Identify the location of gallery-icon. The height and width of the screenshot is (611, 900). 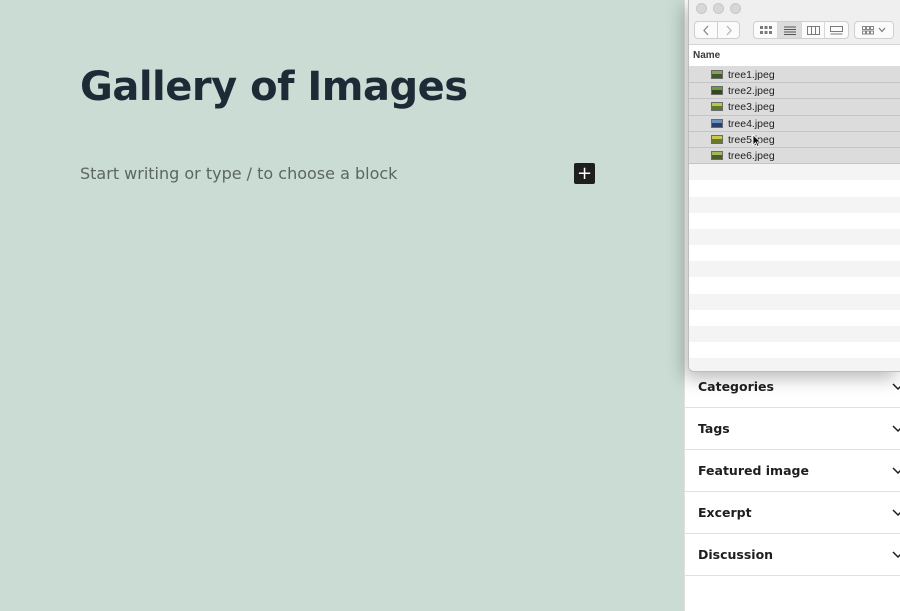
(837, 29).